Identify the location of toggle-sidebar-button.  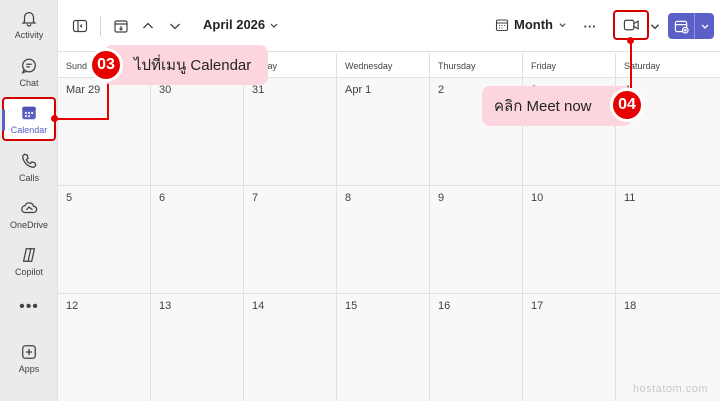
(80, 26).